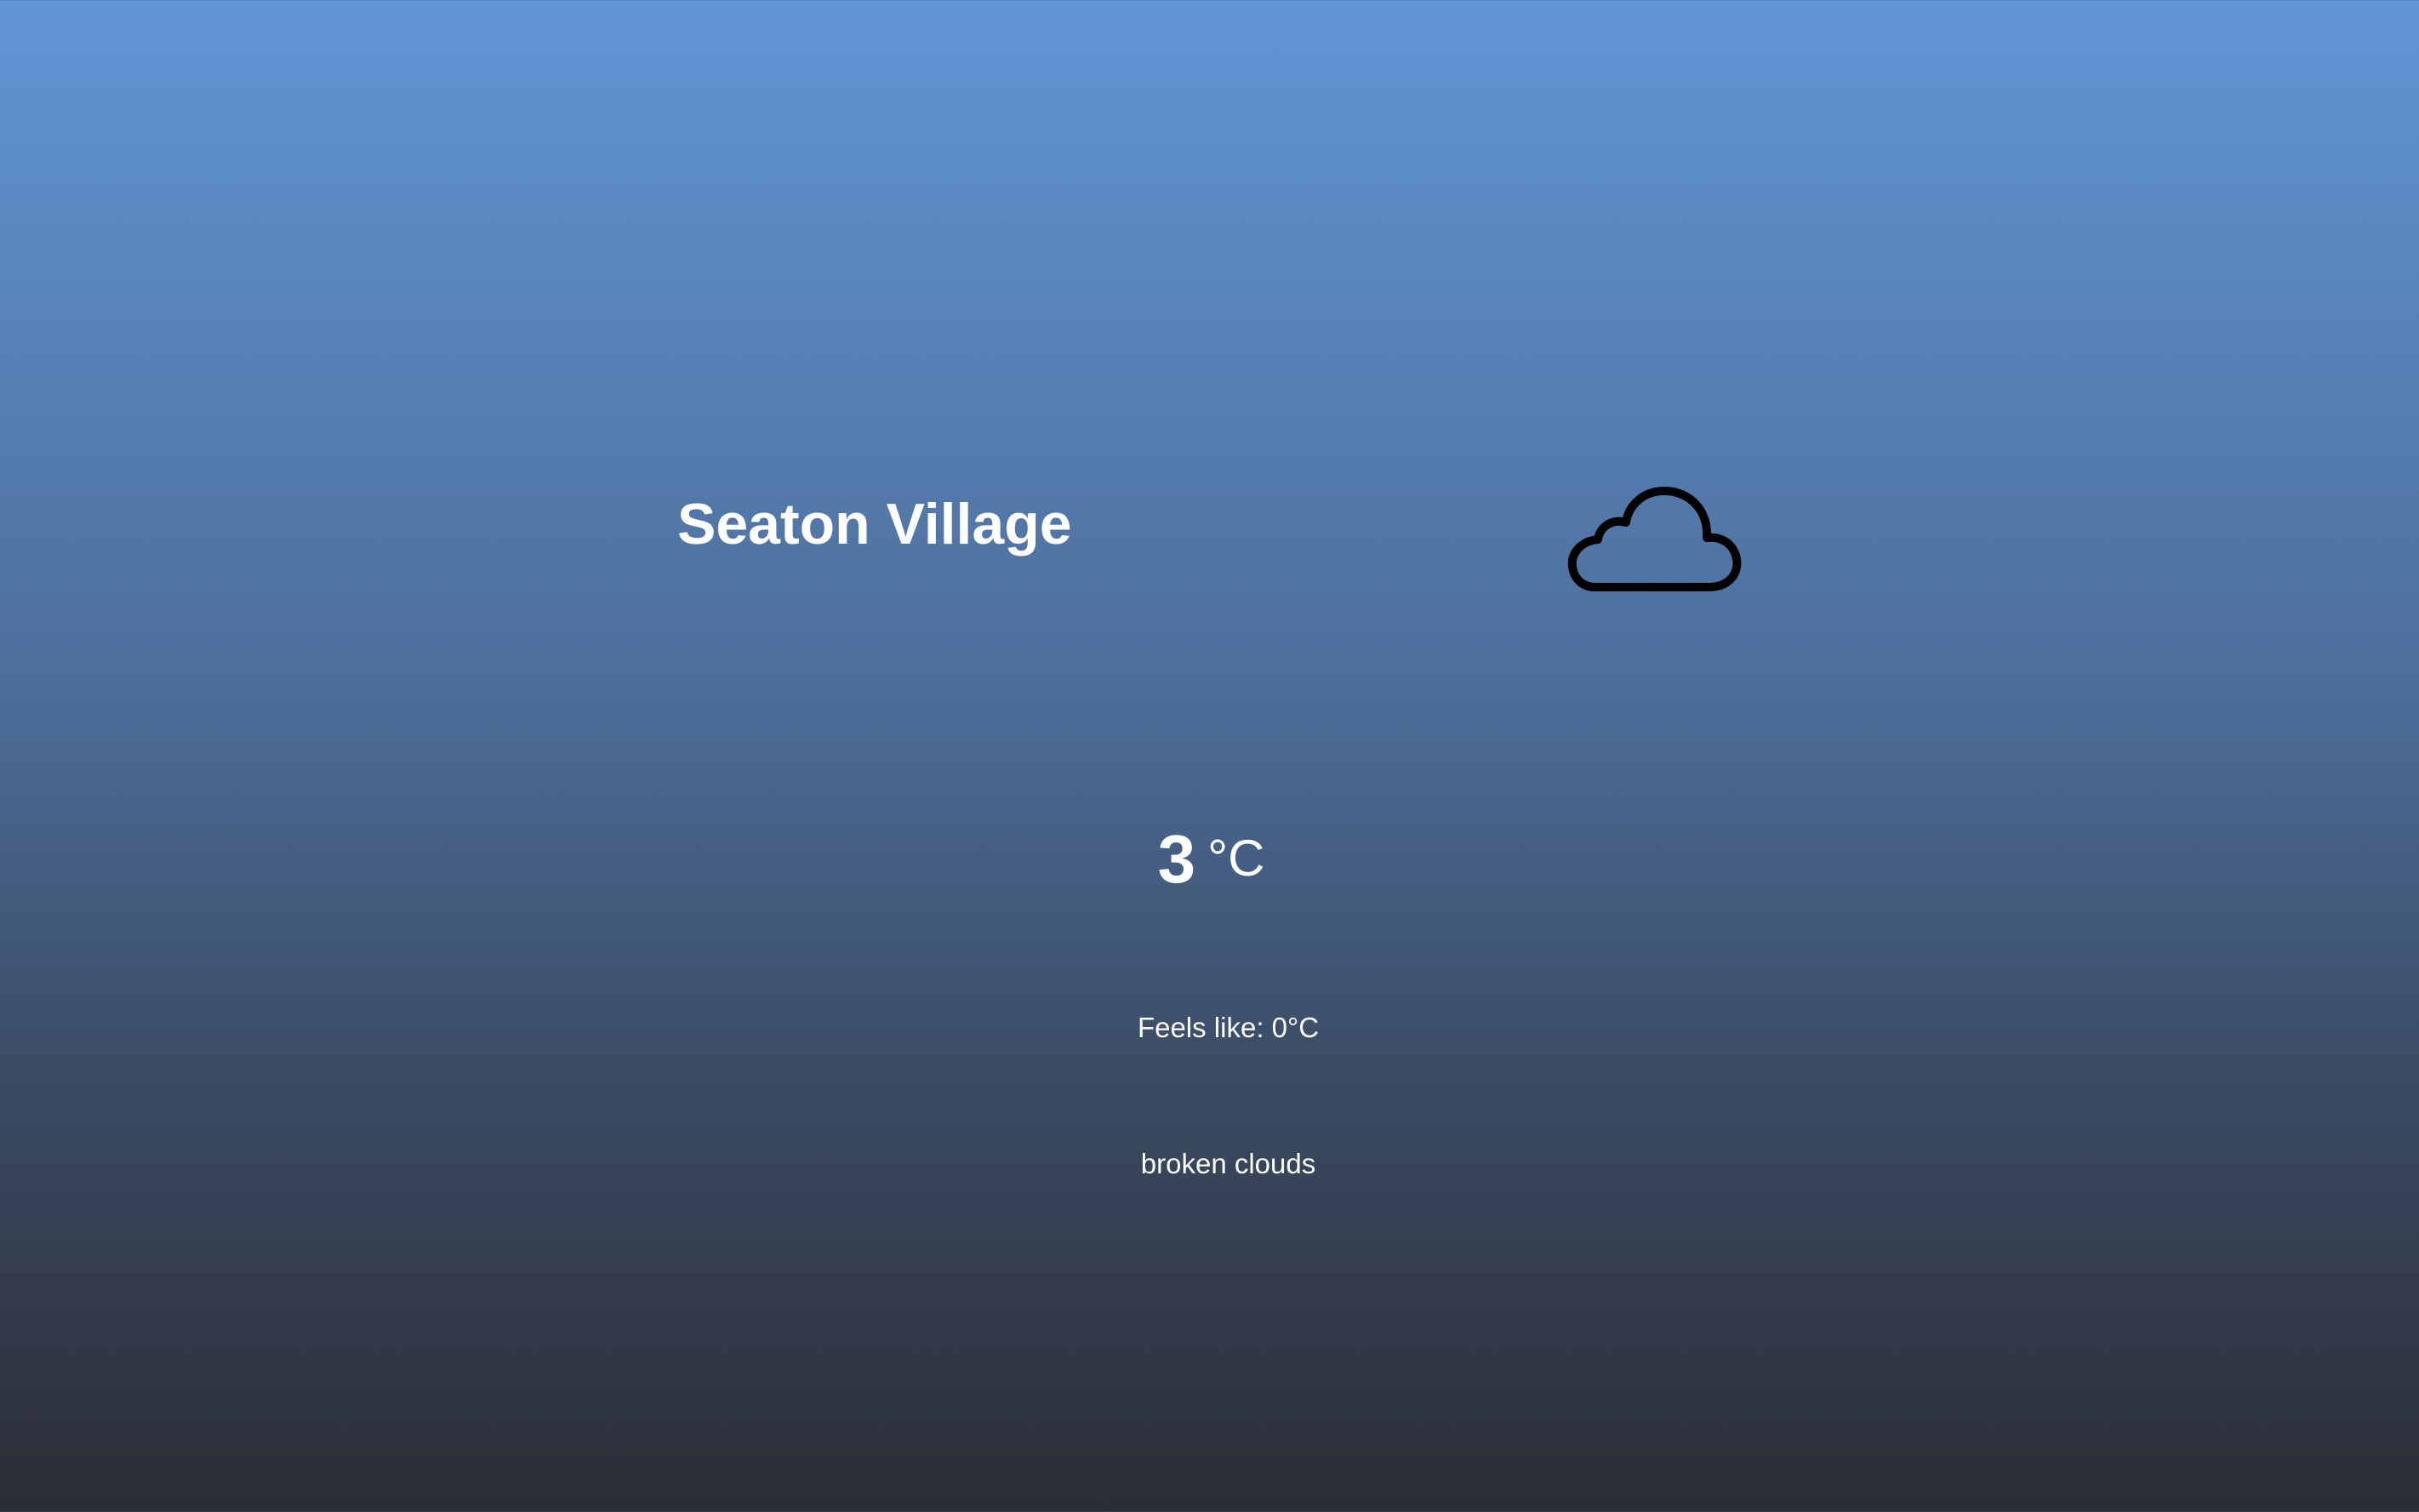 This screenshot has height=1512, width=2419. What do you see at coordinates (1177, 859) in the screenshot?
I see `temperature-value: 3` at bounding box center [1177, 859].